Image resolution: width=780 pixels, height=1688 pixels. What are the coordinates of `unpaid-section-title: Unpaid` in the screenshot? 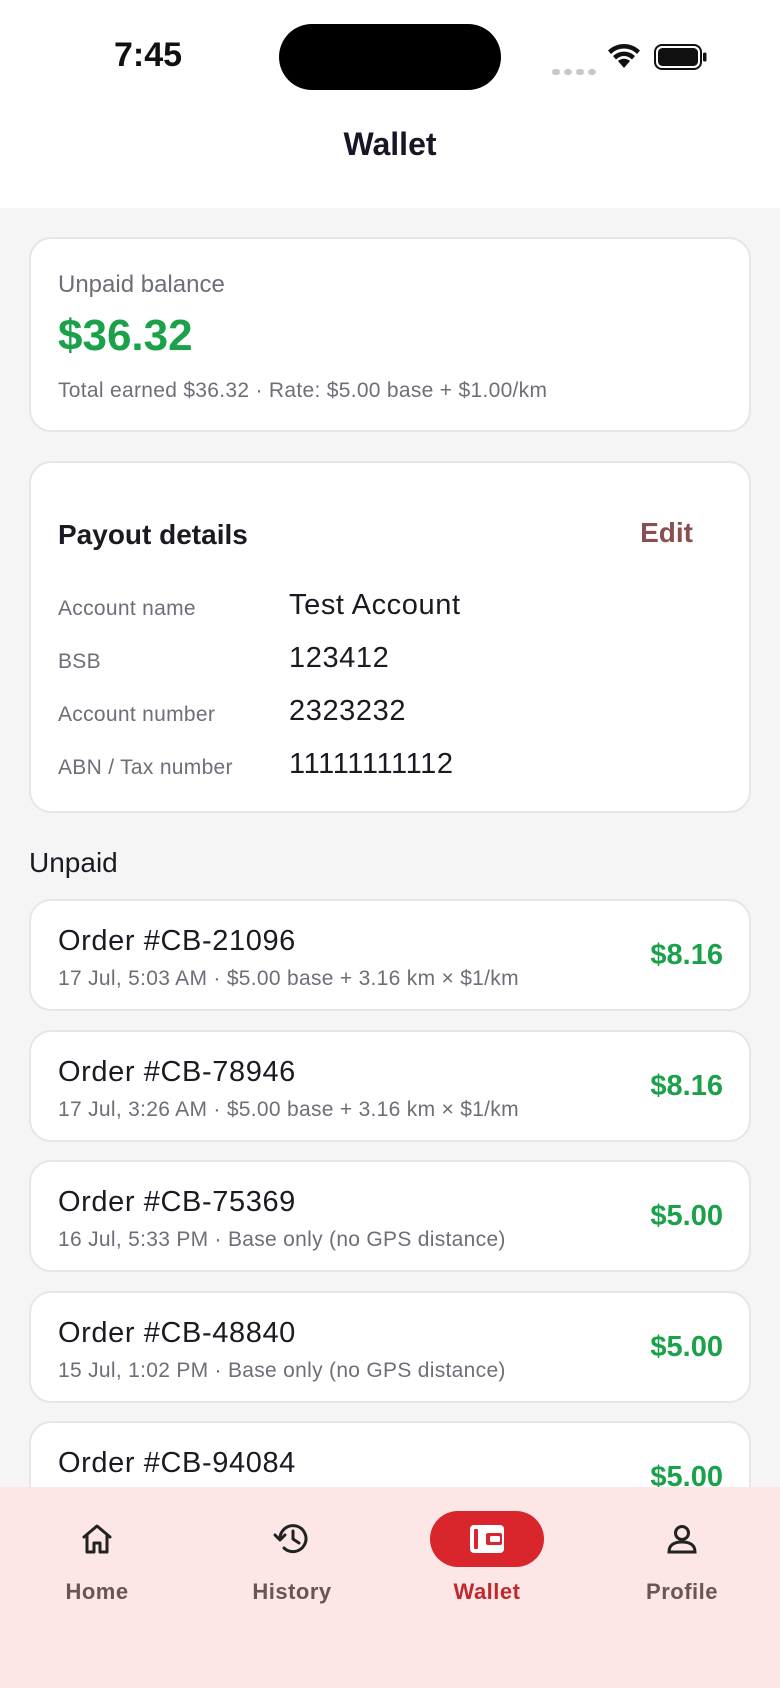 It's located at (73, 862).